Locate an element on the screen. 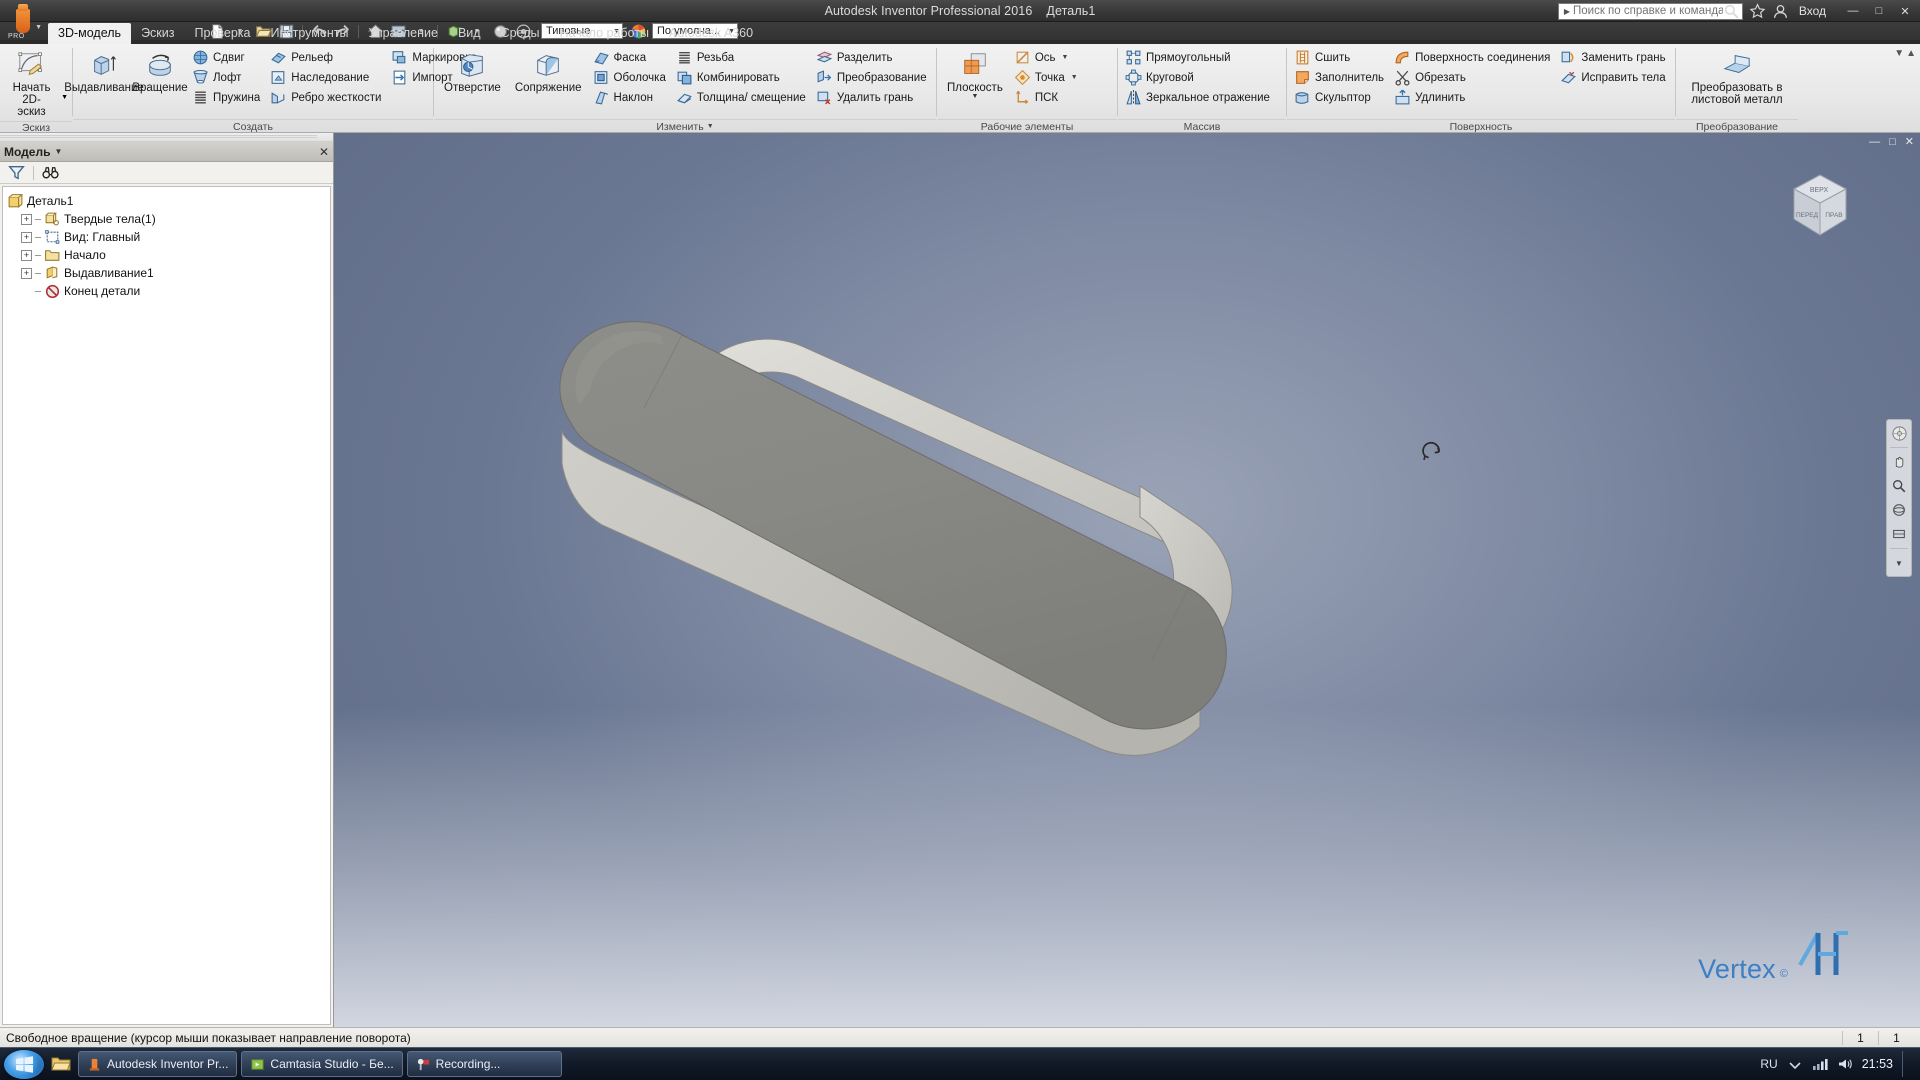  sweep-button: Сдвиг is located at coordinates (227, 57).